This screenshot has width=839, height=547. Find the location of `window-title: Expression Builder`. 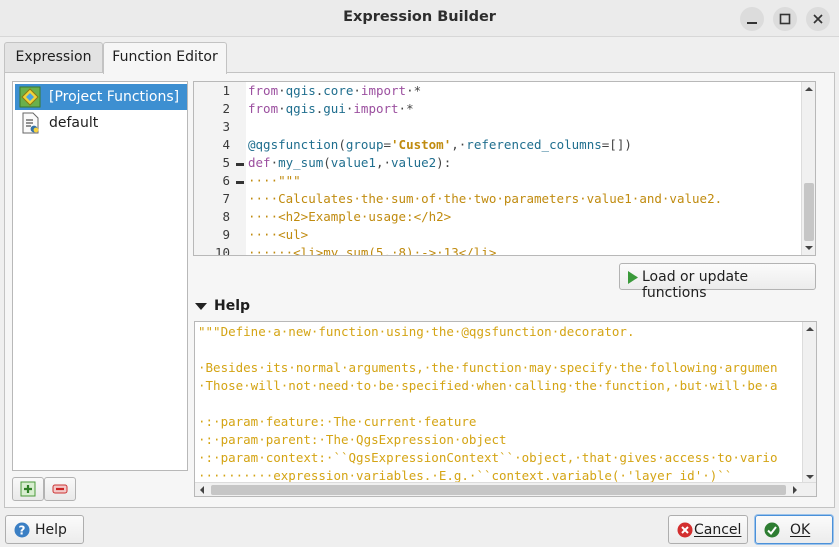

window-title: Expression Builder is located at coordinates (419, 17).